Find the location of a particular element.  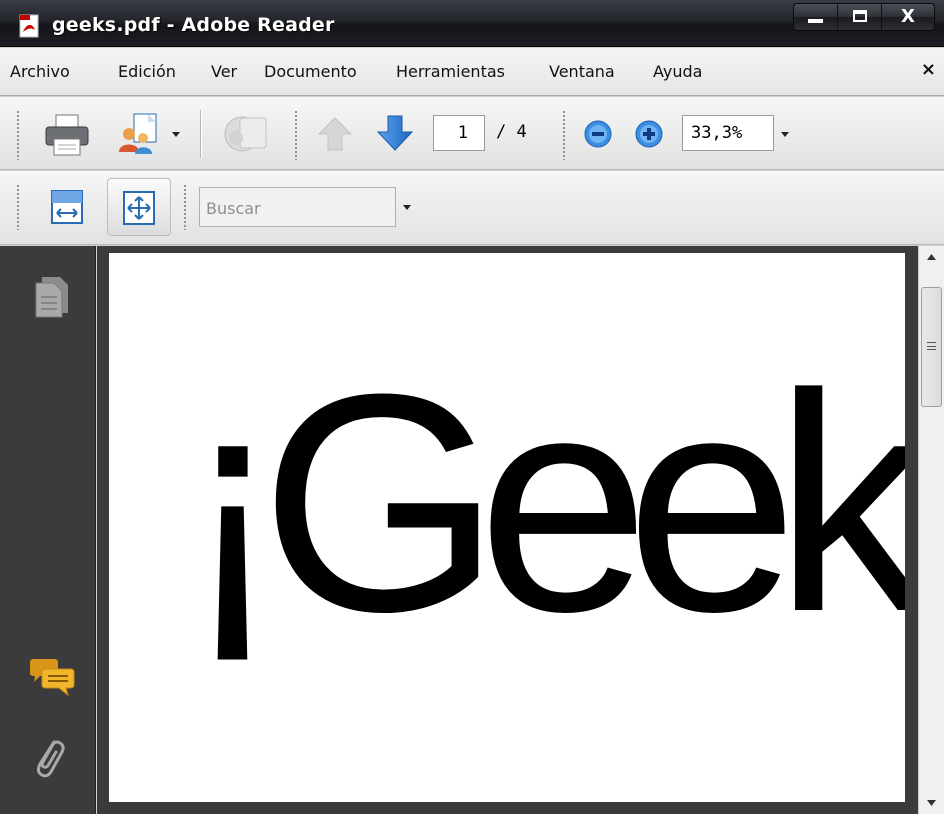

scroll-up-button is located at coordinates (931, 257).